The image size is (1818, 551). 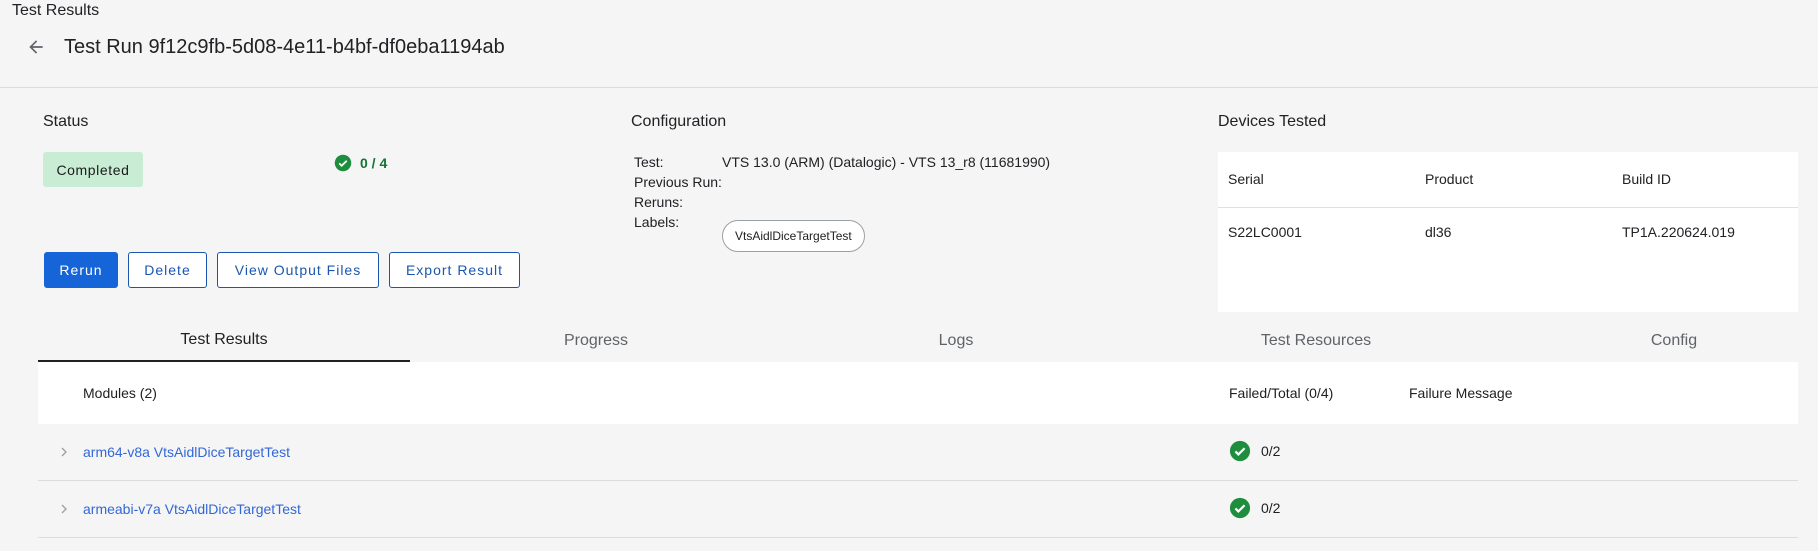 What do you see at coordinates (1265, 232) in the screenshot?
I see `device-serial: S22LC0001` at bounding box center [1265, 232].